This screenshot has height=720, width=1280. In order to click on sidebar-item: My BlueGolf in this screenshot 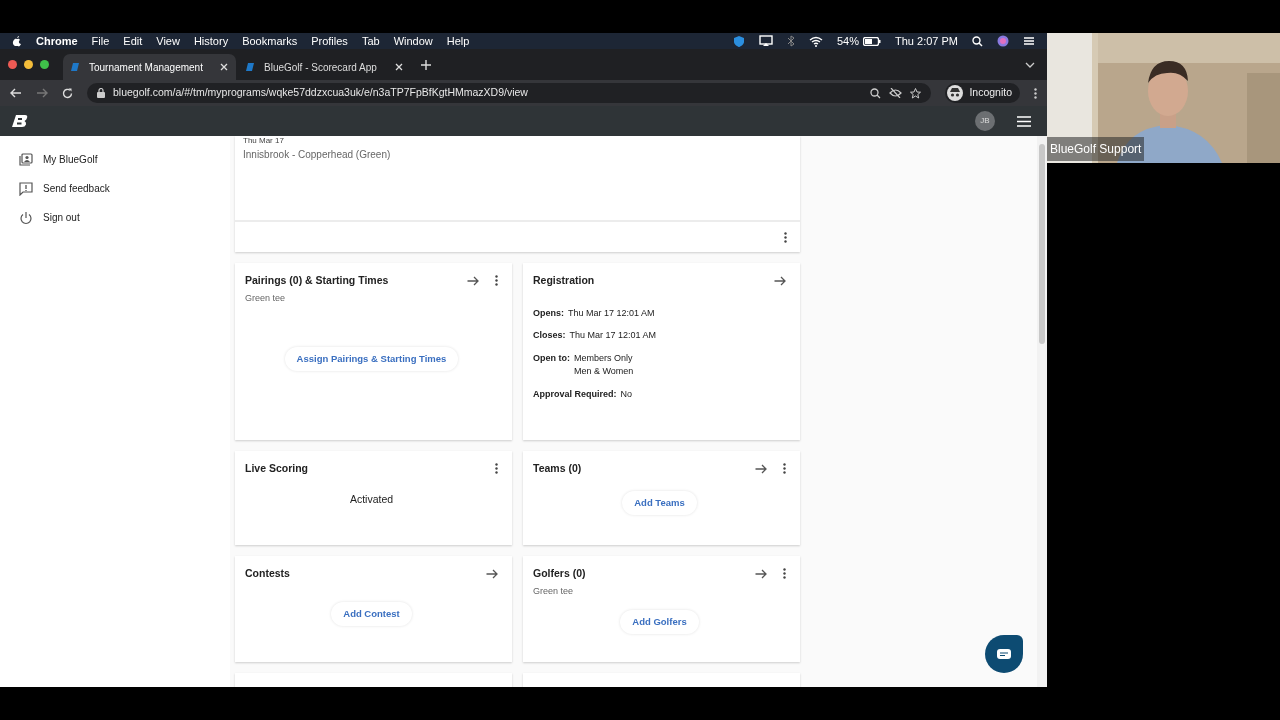, I will do `click(115, 159)`.